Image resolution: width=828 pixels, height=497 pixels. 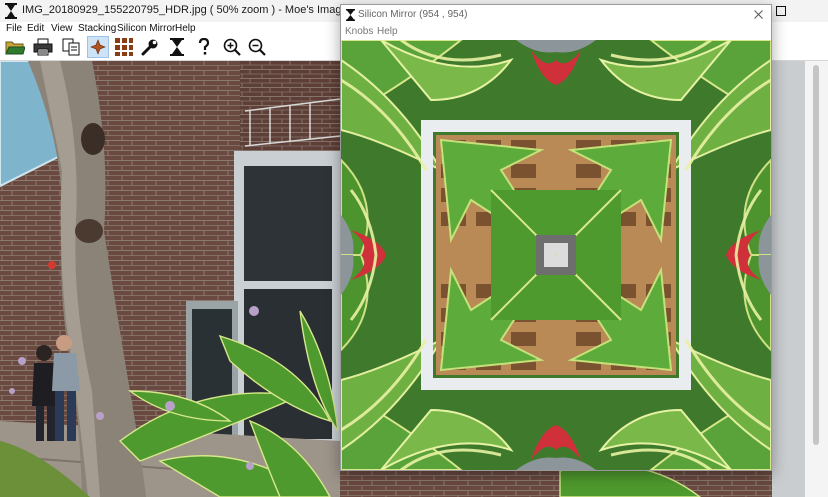 I want to click on menu-knobs: Knobs, so click(x=359, y=31).